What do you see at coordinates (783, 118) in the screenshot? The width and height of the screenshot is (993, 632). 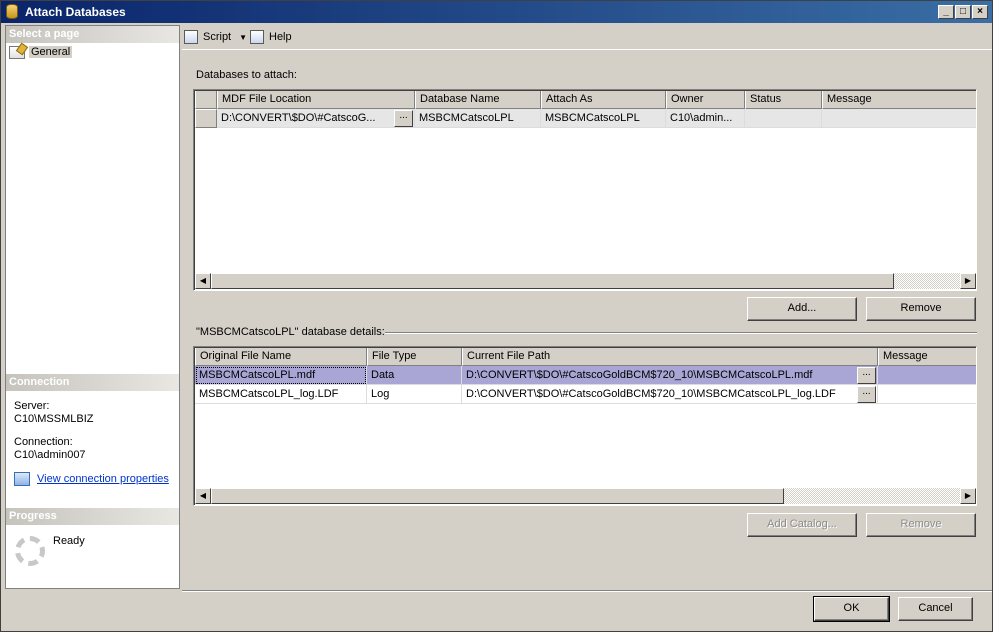 I see `status-cell` at bounding box center [783, 118].